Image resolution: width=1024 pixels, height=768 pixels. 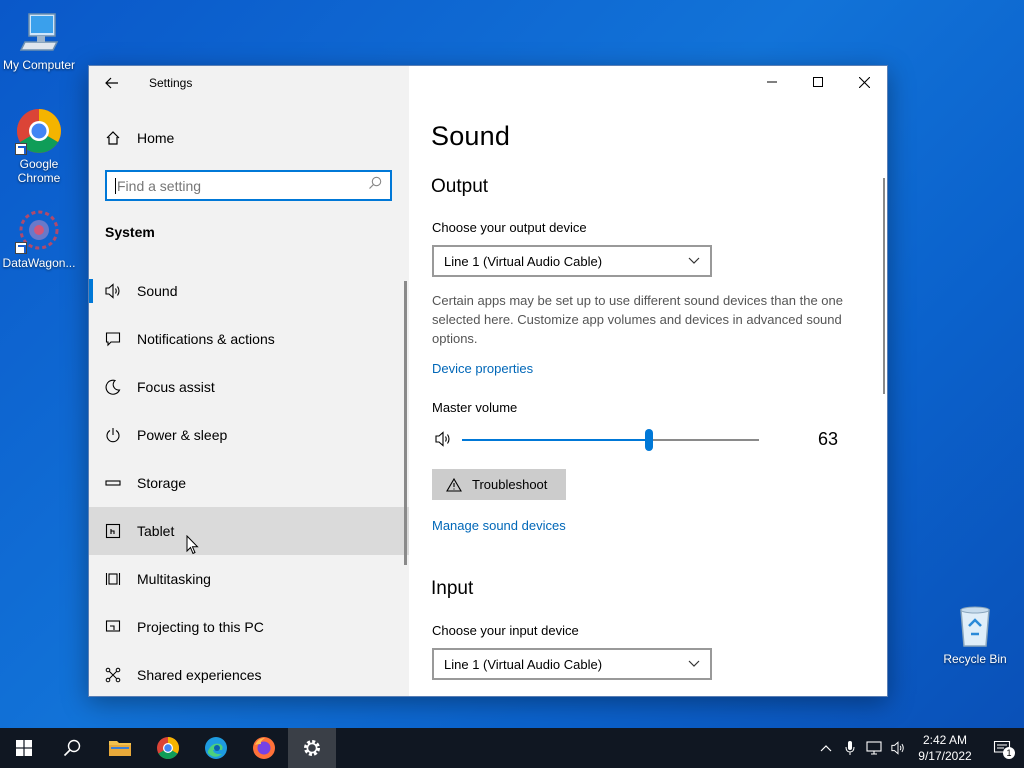 I want to click on desktop-icon-my-computer: My Computer, so click(x=39, y=40).